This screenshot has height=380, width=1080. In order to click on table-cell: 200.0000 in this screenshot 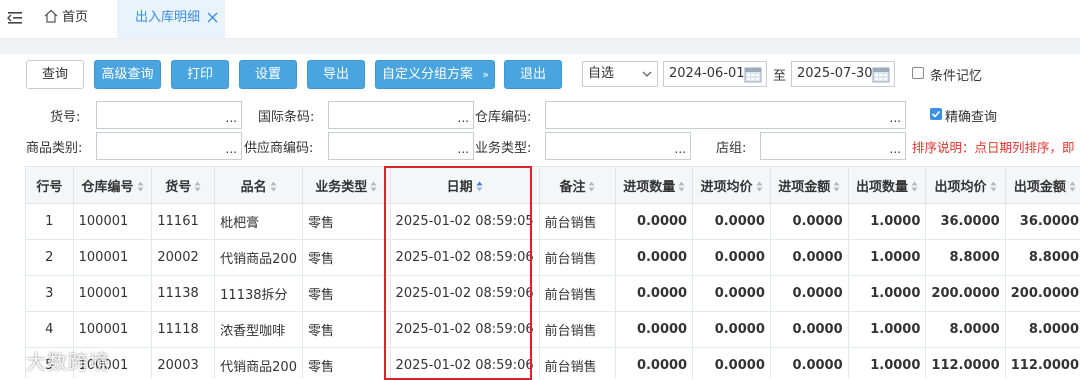, I will do `click(1042, 294)`.